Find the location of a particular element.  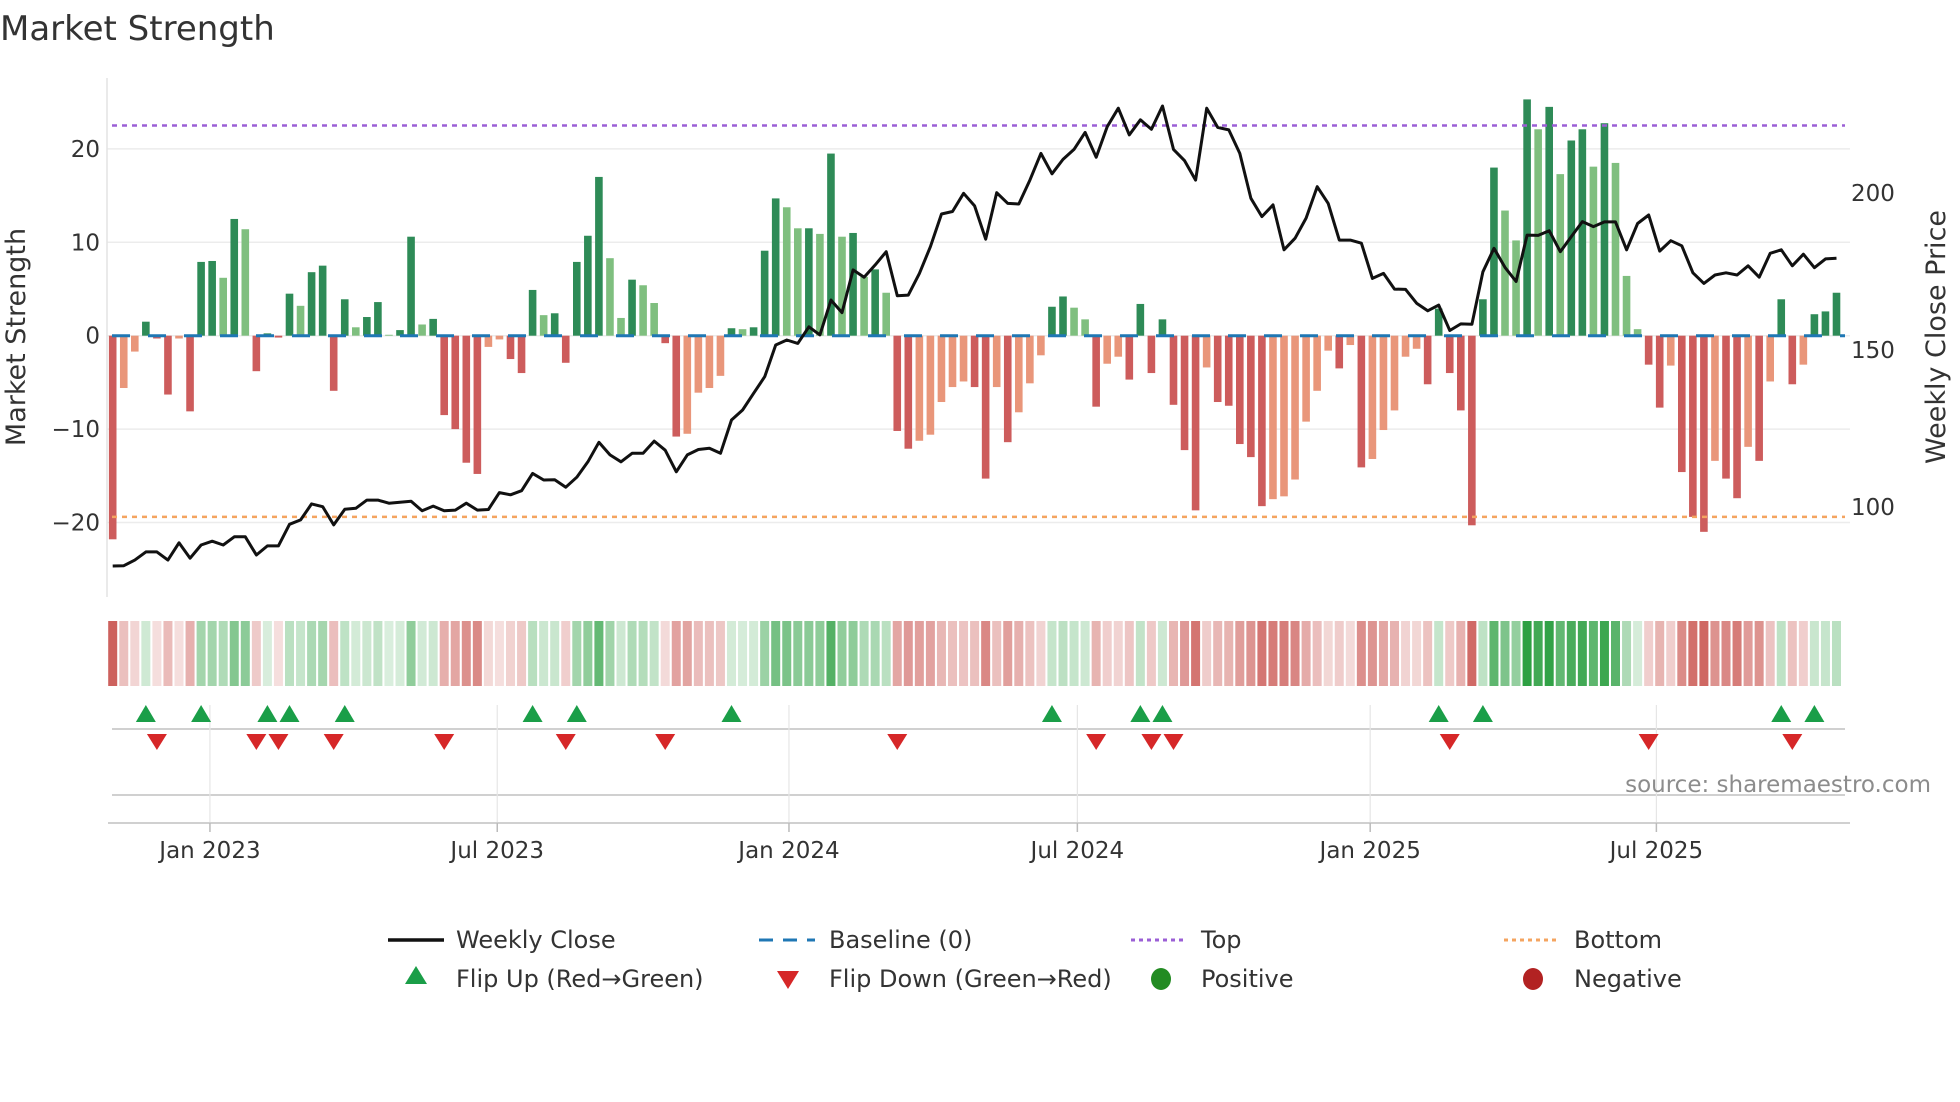

y-tick-label: 20 is located at coordinates (85, 150).